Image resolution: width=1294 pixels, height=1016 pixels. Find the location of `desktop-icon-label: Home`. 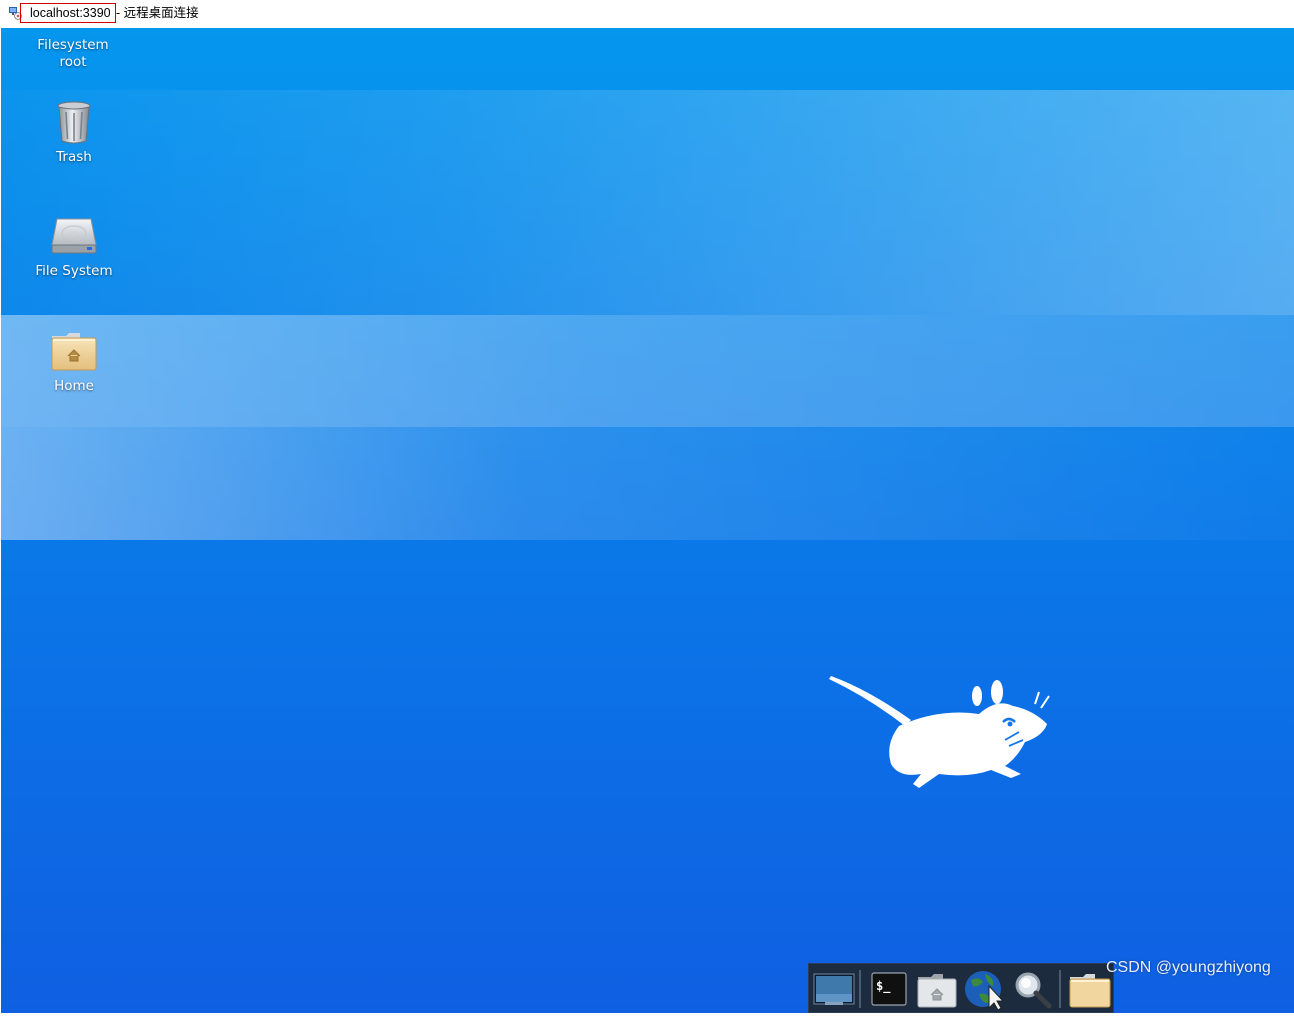

desktop-icon-label: Home is located at coordinates (74, 386).